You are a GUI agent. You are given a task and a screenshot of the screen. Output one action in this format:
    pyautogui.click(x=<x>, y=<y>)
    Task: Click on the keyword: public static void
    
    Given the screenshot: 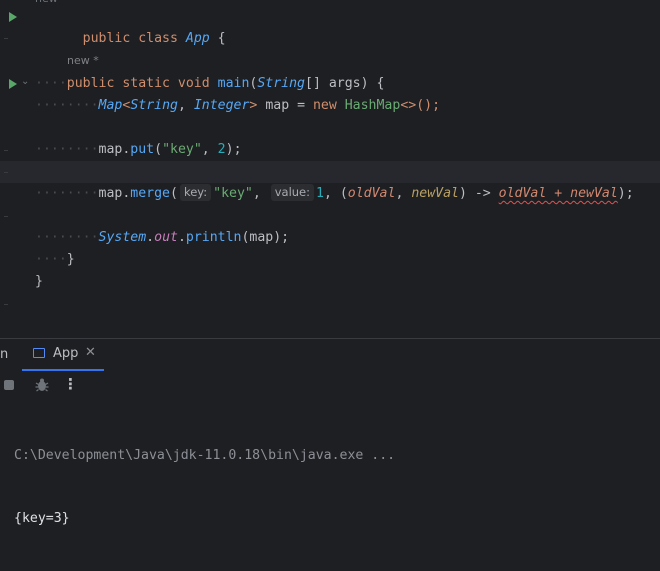 What is the action you would take?
    pyautogui.click(x=138, y=83)
    